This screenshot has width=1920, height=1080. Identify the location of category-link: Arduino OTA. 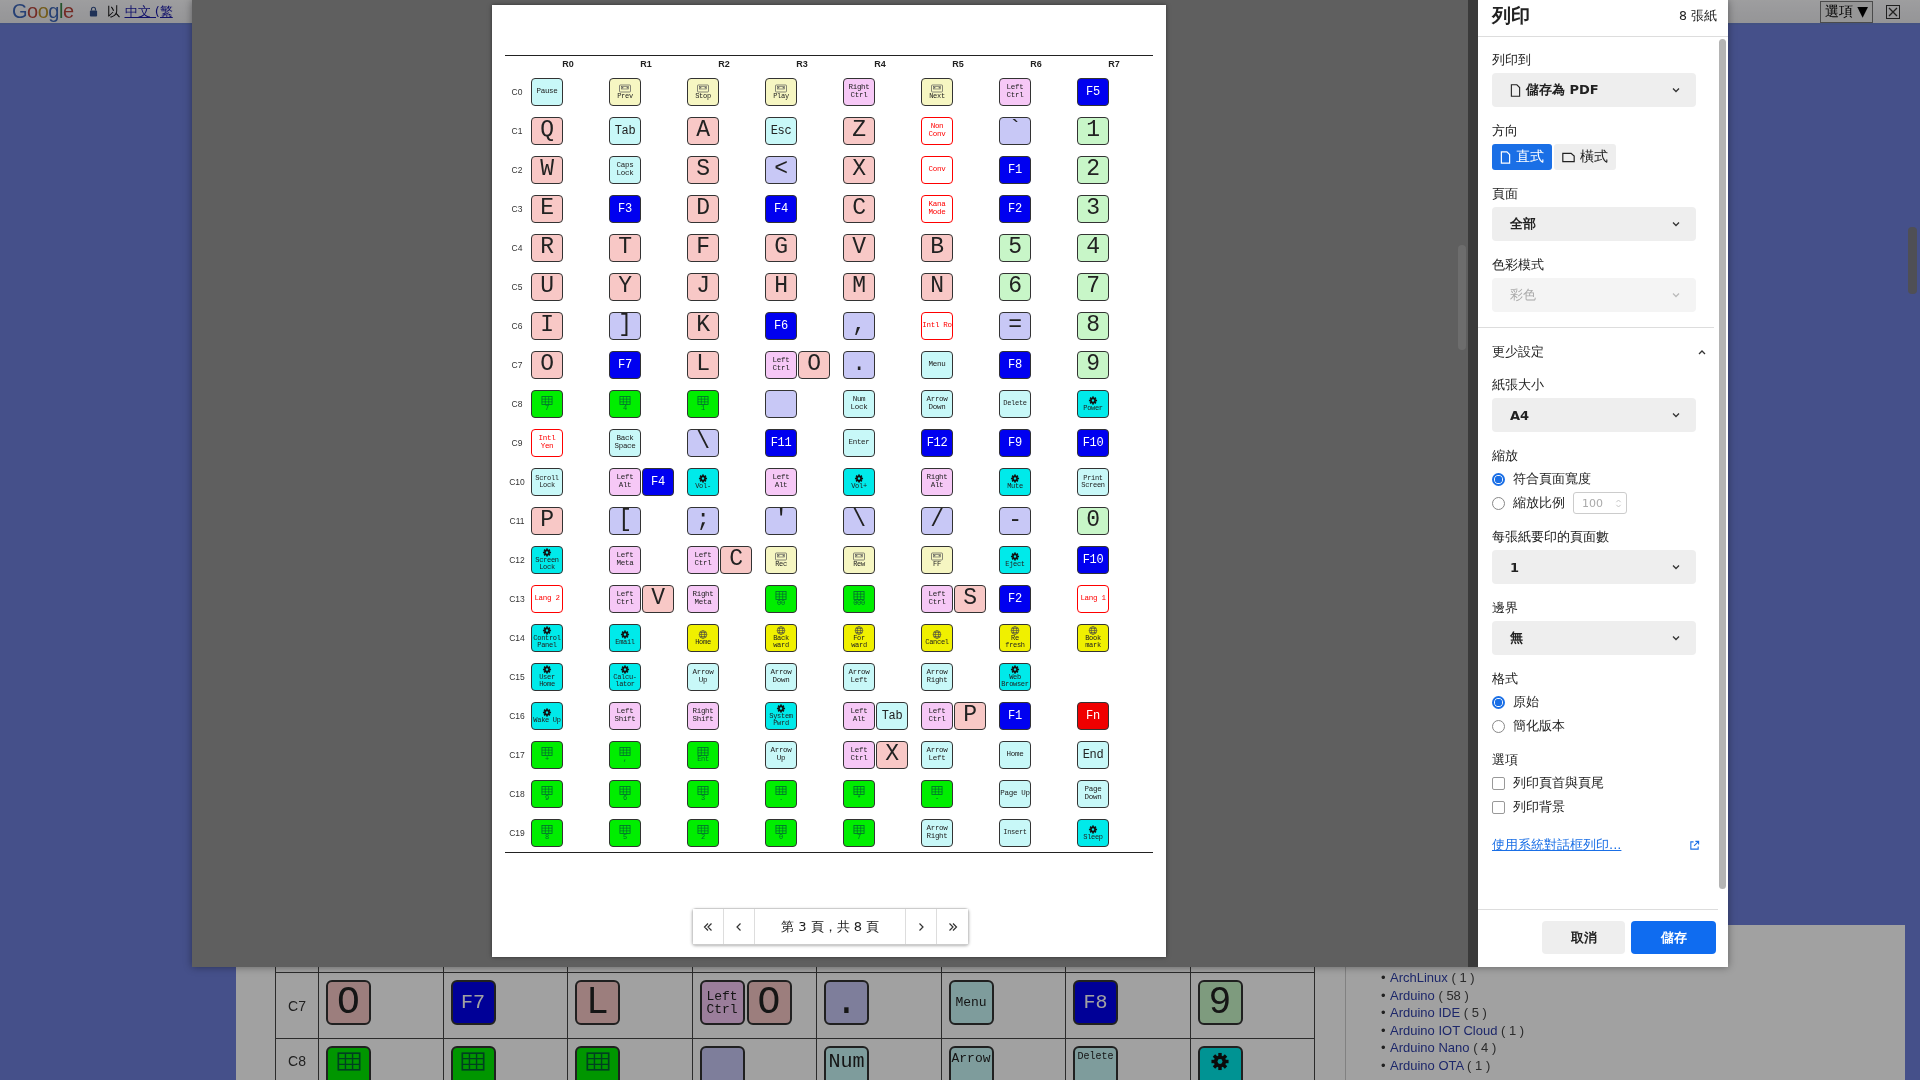
(1427, 1065).